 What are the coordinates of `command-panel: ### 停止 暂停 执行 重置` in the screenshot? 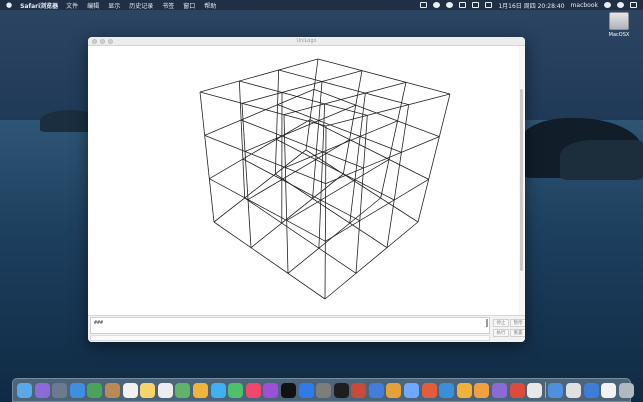 It's located at (306, 328).